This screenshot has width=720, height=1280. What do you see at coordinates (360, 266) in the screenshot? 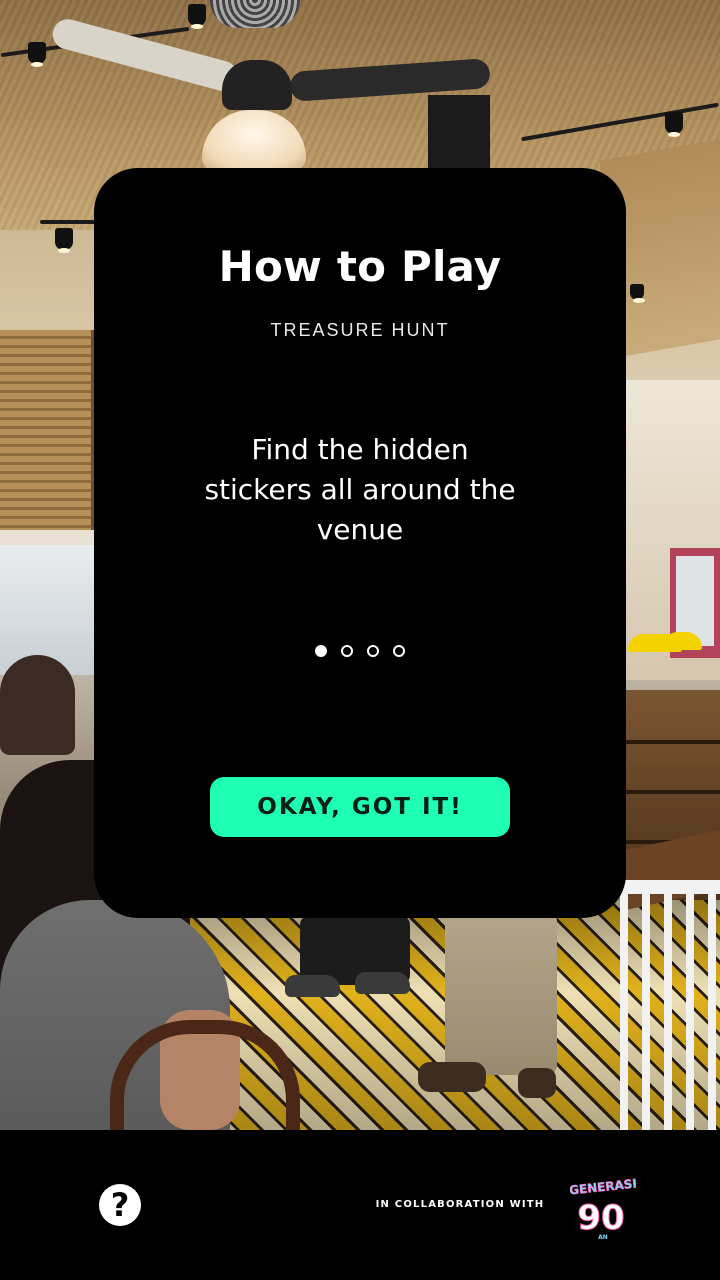
I see `modal-title: How to Play` at bounding box center [360, 266].